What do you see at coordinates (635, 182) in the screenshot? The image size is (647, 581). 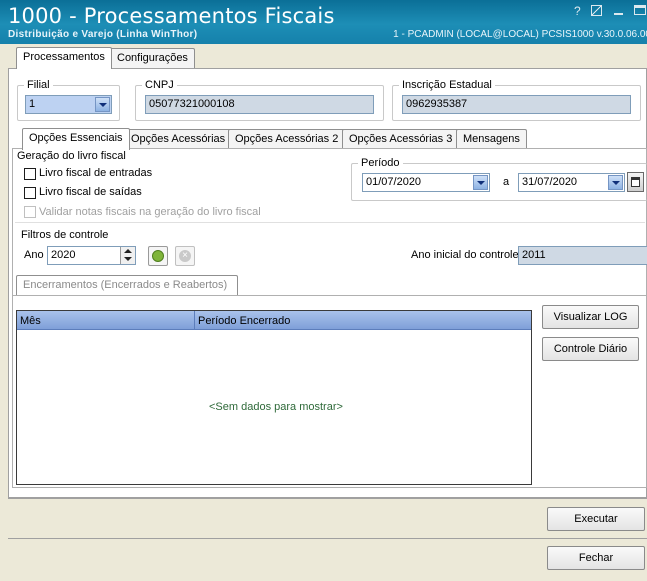 I see `calendar-icon` at bounding box center [635, 182].